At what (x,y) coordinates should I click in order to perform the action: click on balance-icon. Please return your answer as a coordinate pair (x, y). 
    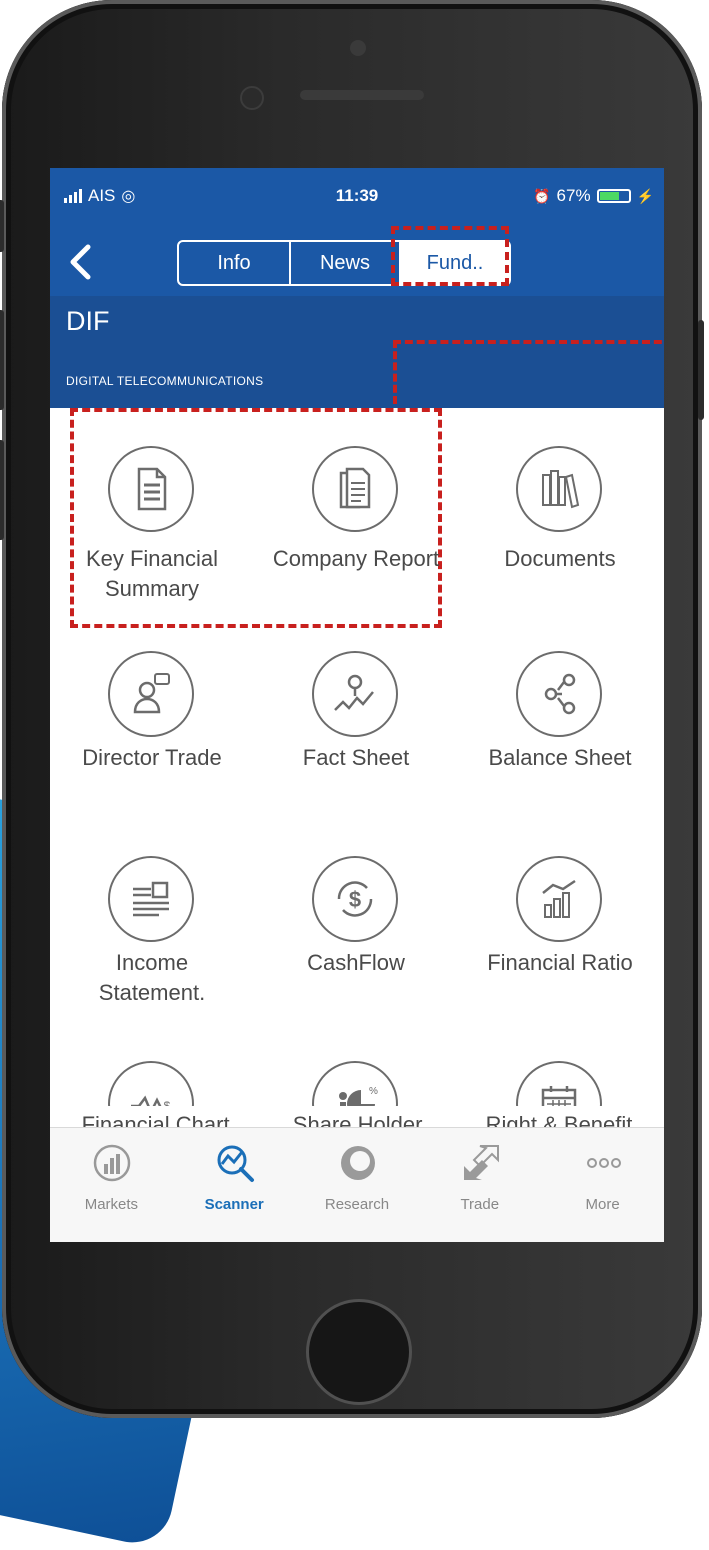
    Looking at the image, I should click on (559, 694).